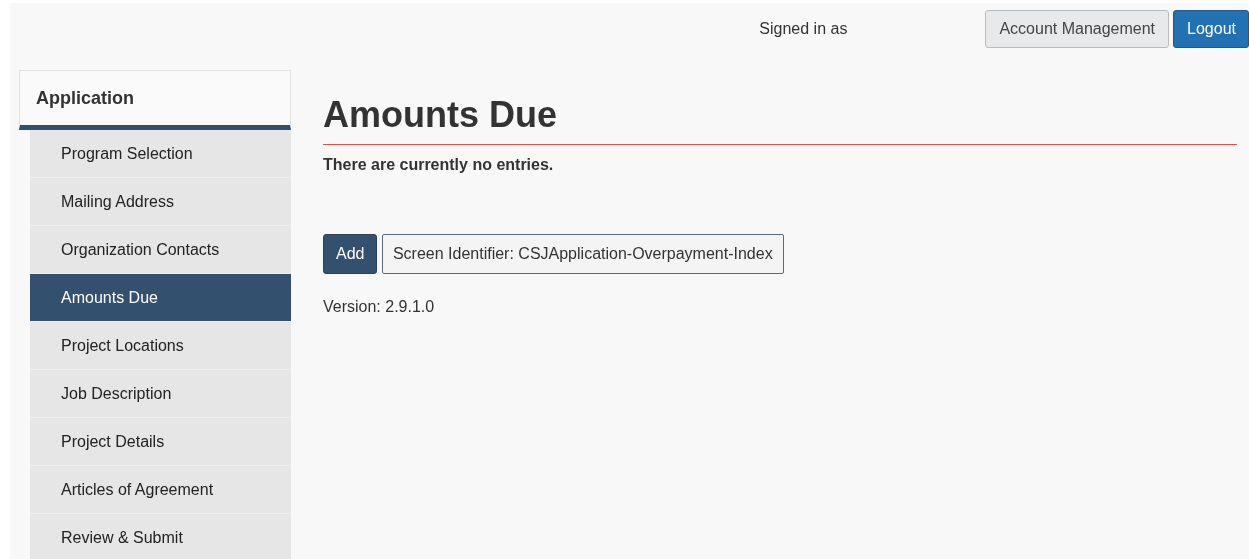  I want to click on sidebar-item: Review & Submit, so click(160, 536).